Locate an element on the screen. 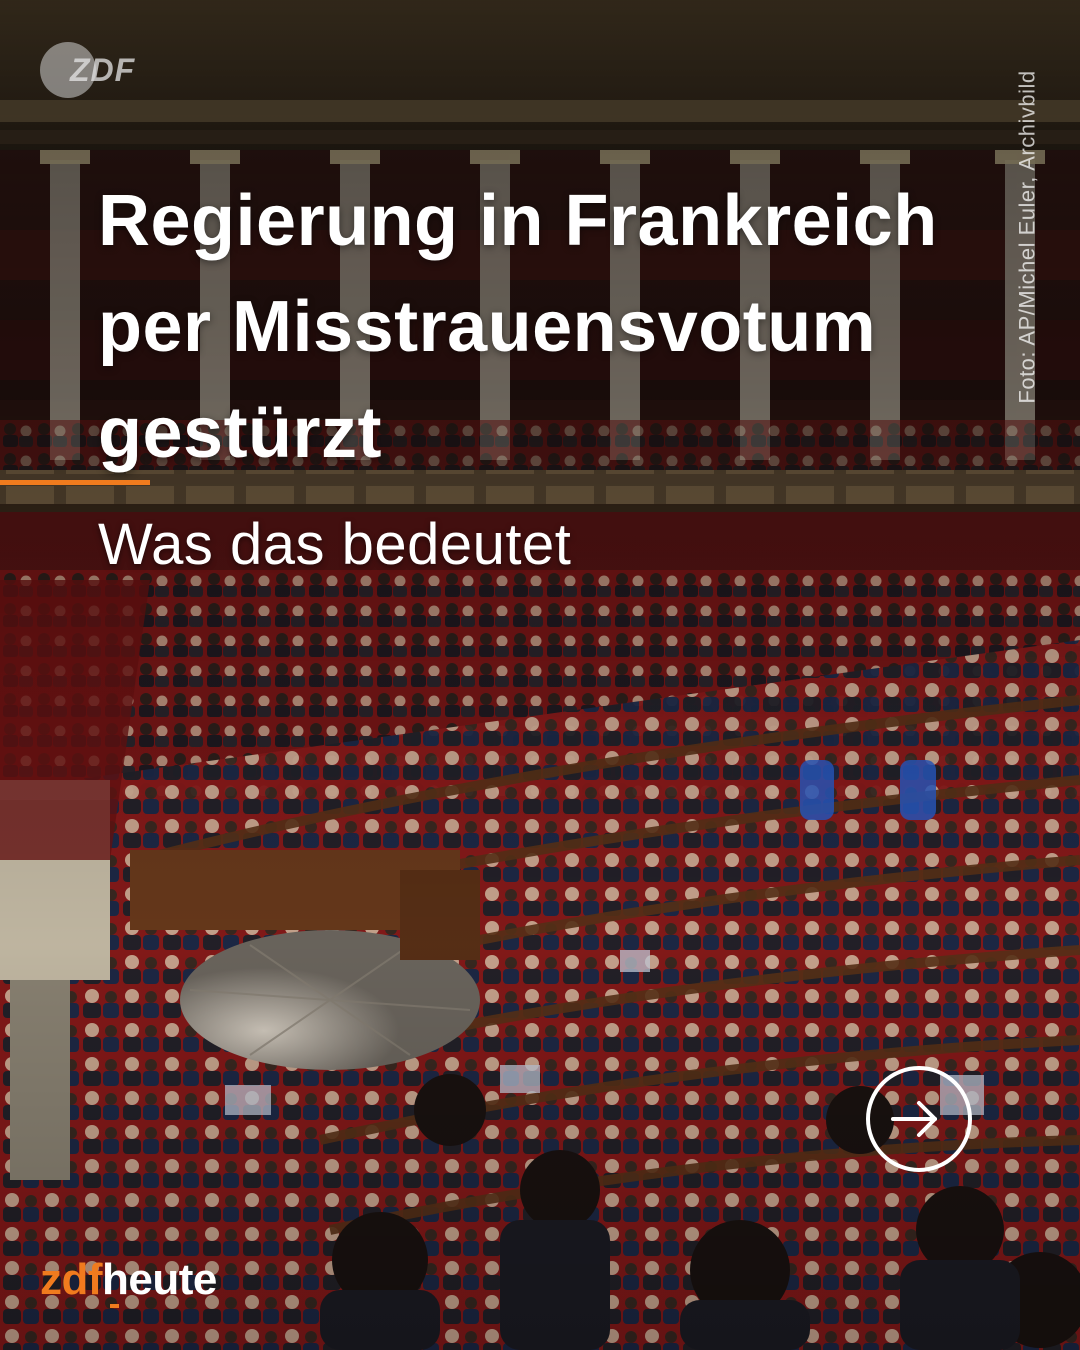 This screenshot has height=1350, width=1080. headline-line-1: Regierung in Frankreich is located at coordinates (518, 221).